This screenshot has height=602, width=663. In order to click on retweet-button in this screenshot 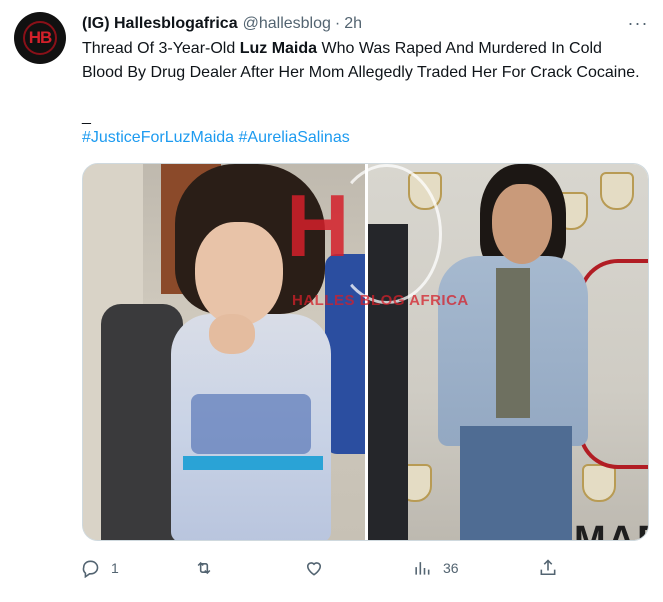, I will do `click(204, 568)`.